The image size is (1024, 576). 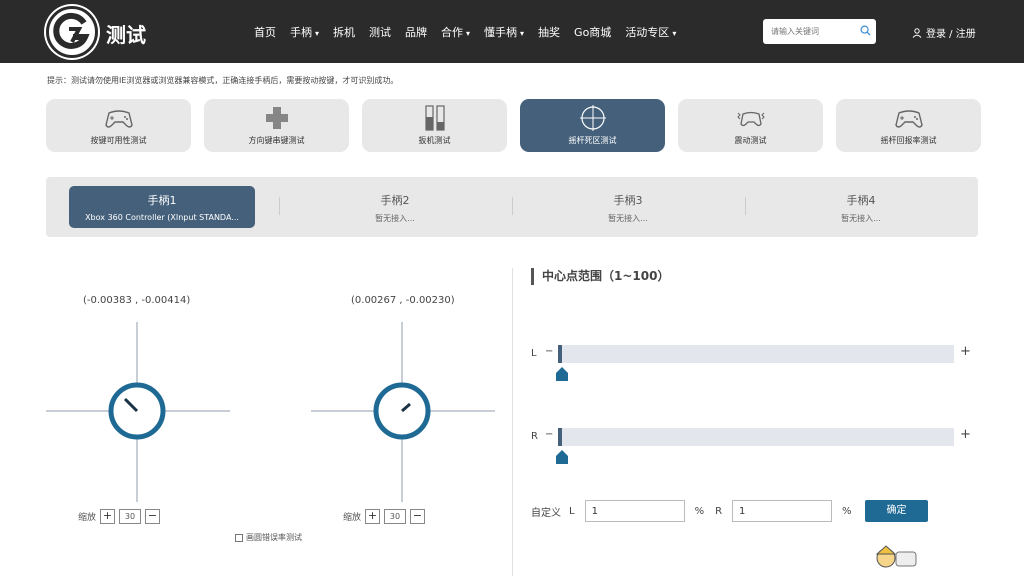 What do you see at coordinates (592, 118) in the screenshot?
I see `crosshair-icon` at bounding box center [592, 118].